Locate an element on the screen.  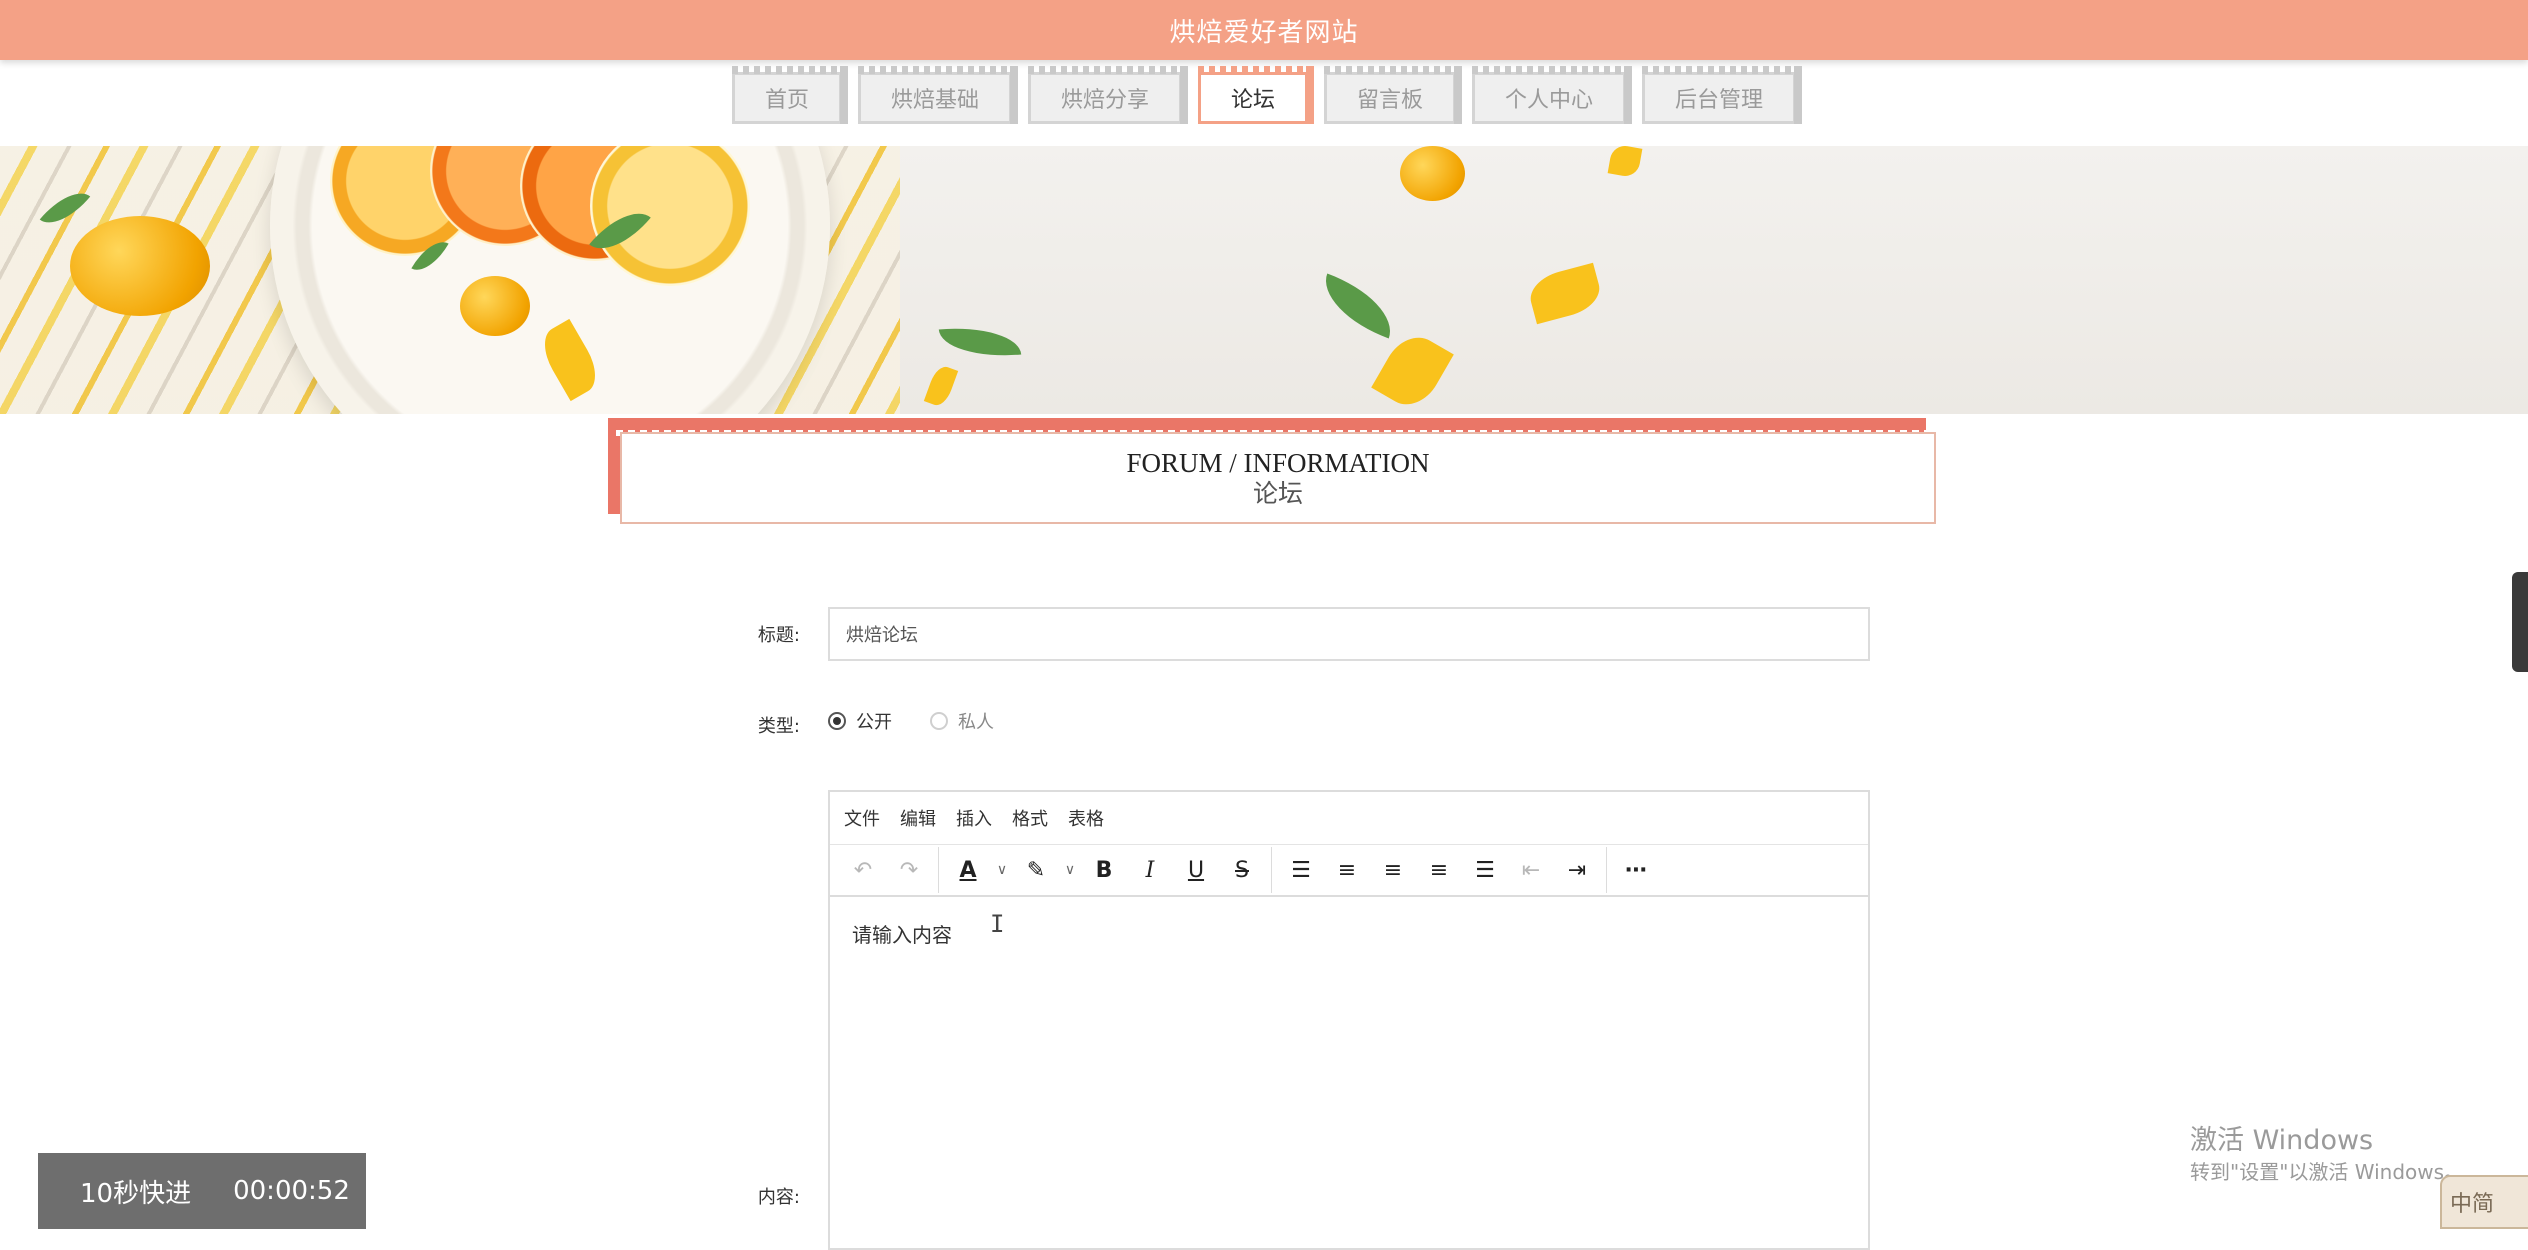
align-center-icon: ≡ is located at coordinates (1393, 870).